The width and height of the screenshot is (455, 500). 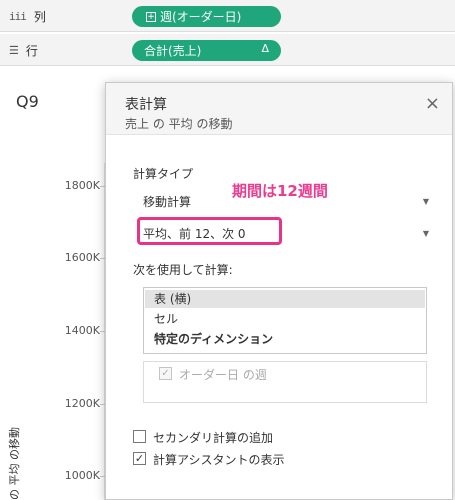 I want to click on dialog-header: 表計算 売上 の 平均 の移動 ×, so click(x=279, y=109).